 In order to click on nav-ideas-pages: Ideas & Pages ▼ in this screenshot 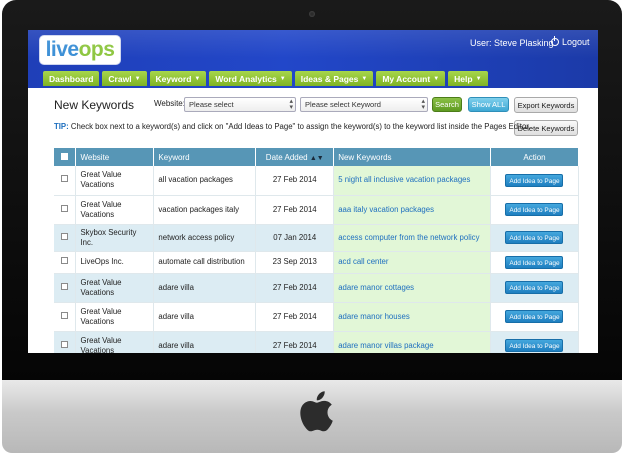, I will do `click(334, 78)`.